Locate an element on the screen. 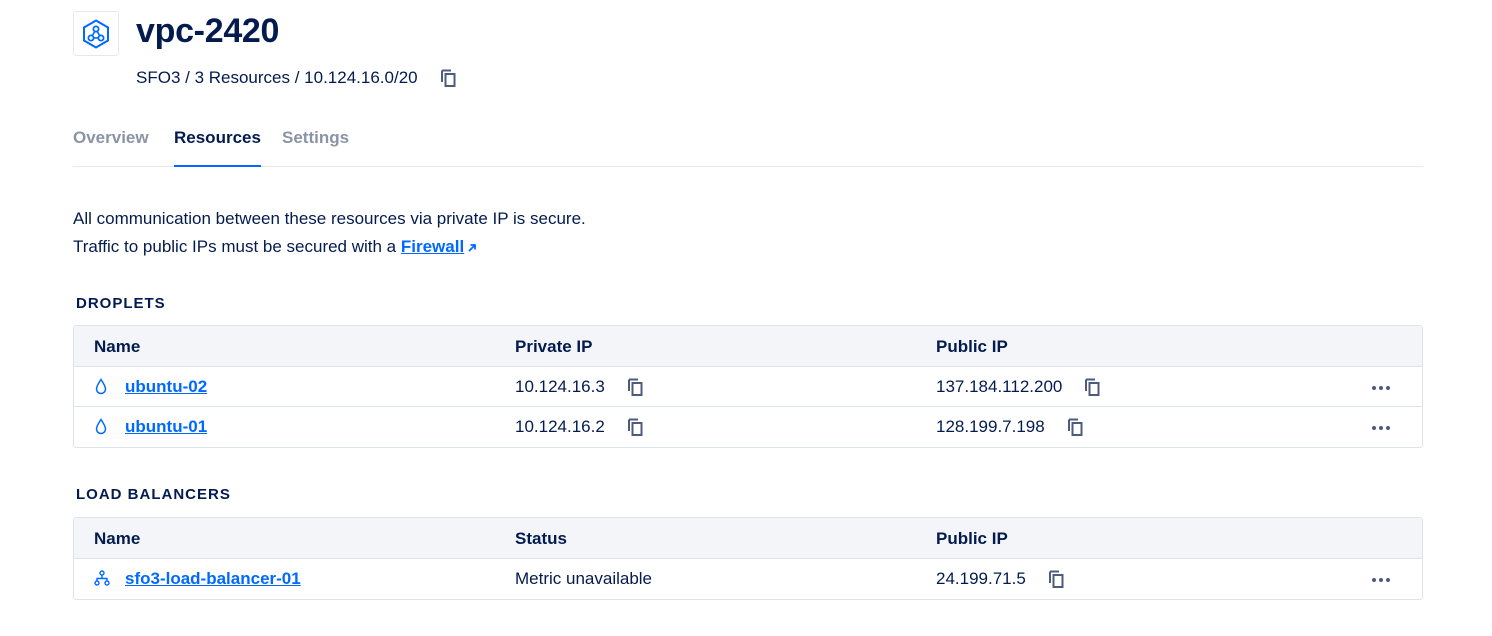 This screenshot has height=636, width=1492. public-ip-value: 137.184.112.200 is located at coordinates (999, 386).